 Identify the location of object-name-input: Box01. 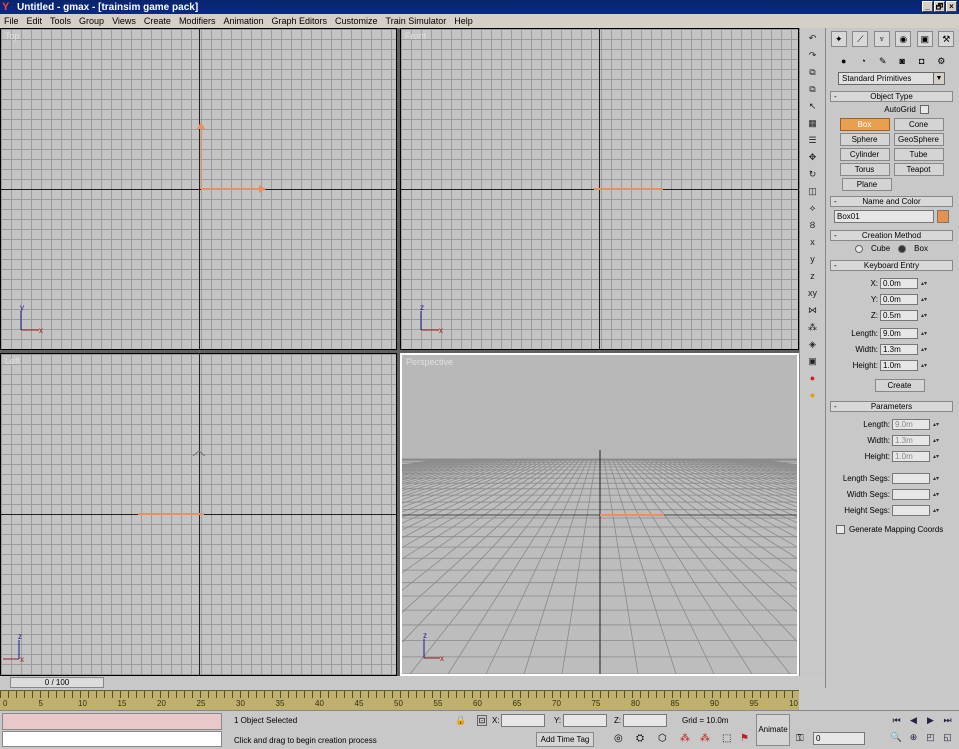
(884, 216).